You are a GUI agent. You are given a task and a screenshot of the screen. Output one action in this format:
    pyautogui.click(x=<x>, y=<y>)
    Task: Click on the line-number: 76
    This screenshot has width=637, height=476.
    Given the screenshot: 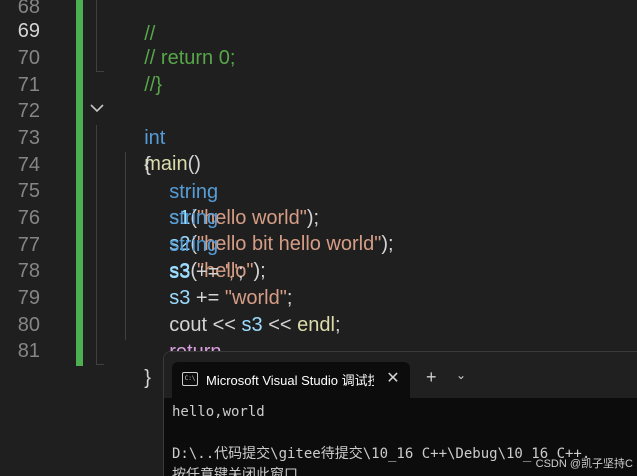 What is the action you would take?
    pyautogui.click(x=28, y=218)
    